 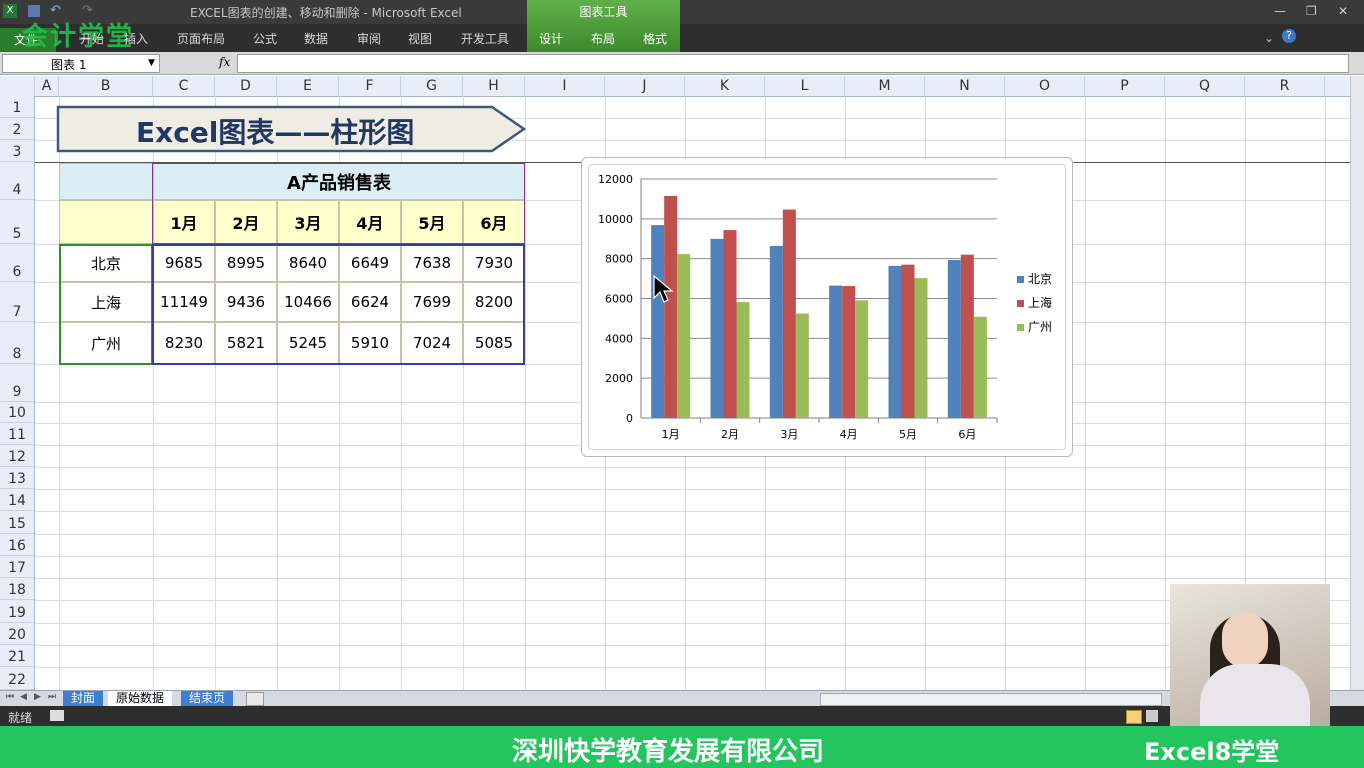 What do you see at coordinates (1285, 86) in the screenshot?
I see `column-header: R` at bounding box center [1285, 86].